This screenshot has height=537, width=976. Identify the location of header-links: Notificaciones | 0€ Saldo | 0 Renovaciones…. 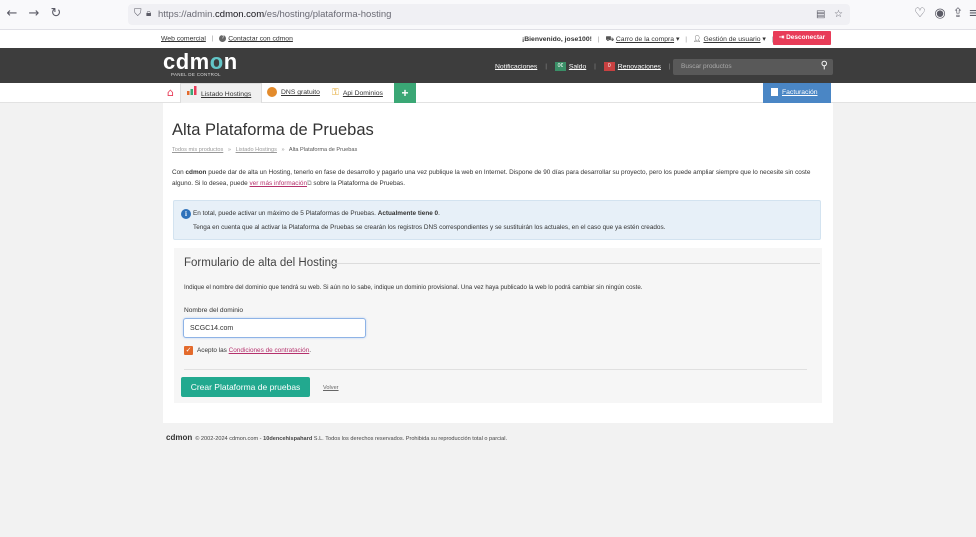
(586, 66).